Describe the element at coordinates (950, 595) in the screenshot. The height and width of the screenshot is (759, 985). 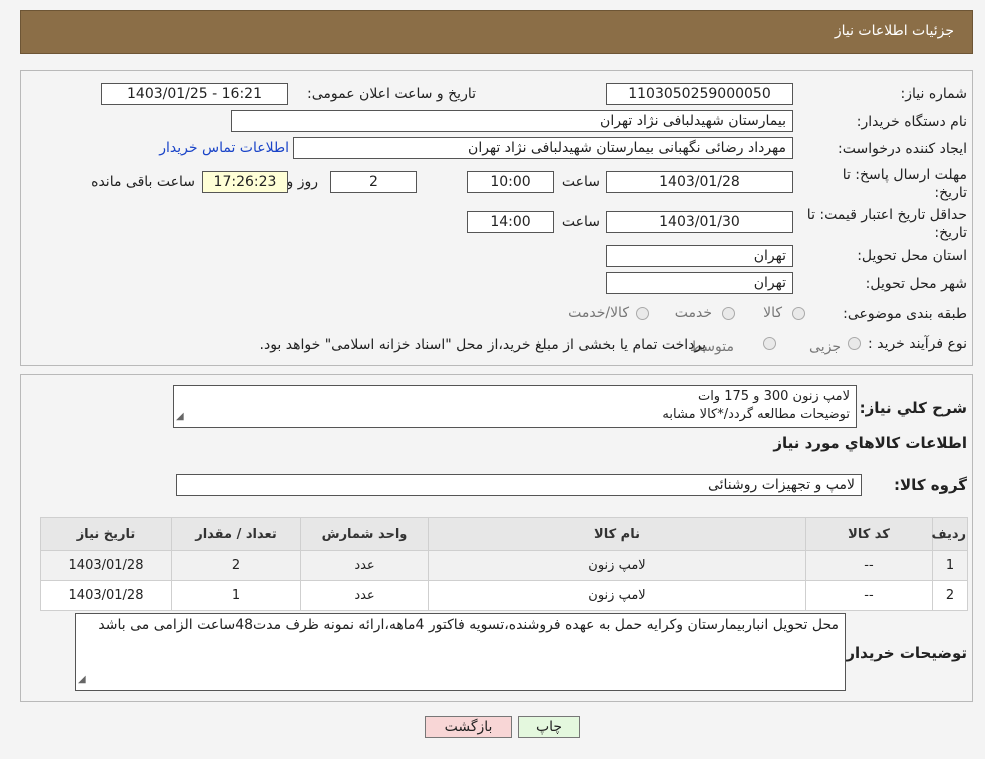
I see `cell-row-num: 2` at that location.